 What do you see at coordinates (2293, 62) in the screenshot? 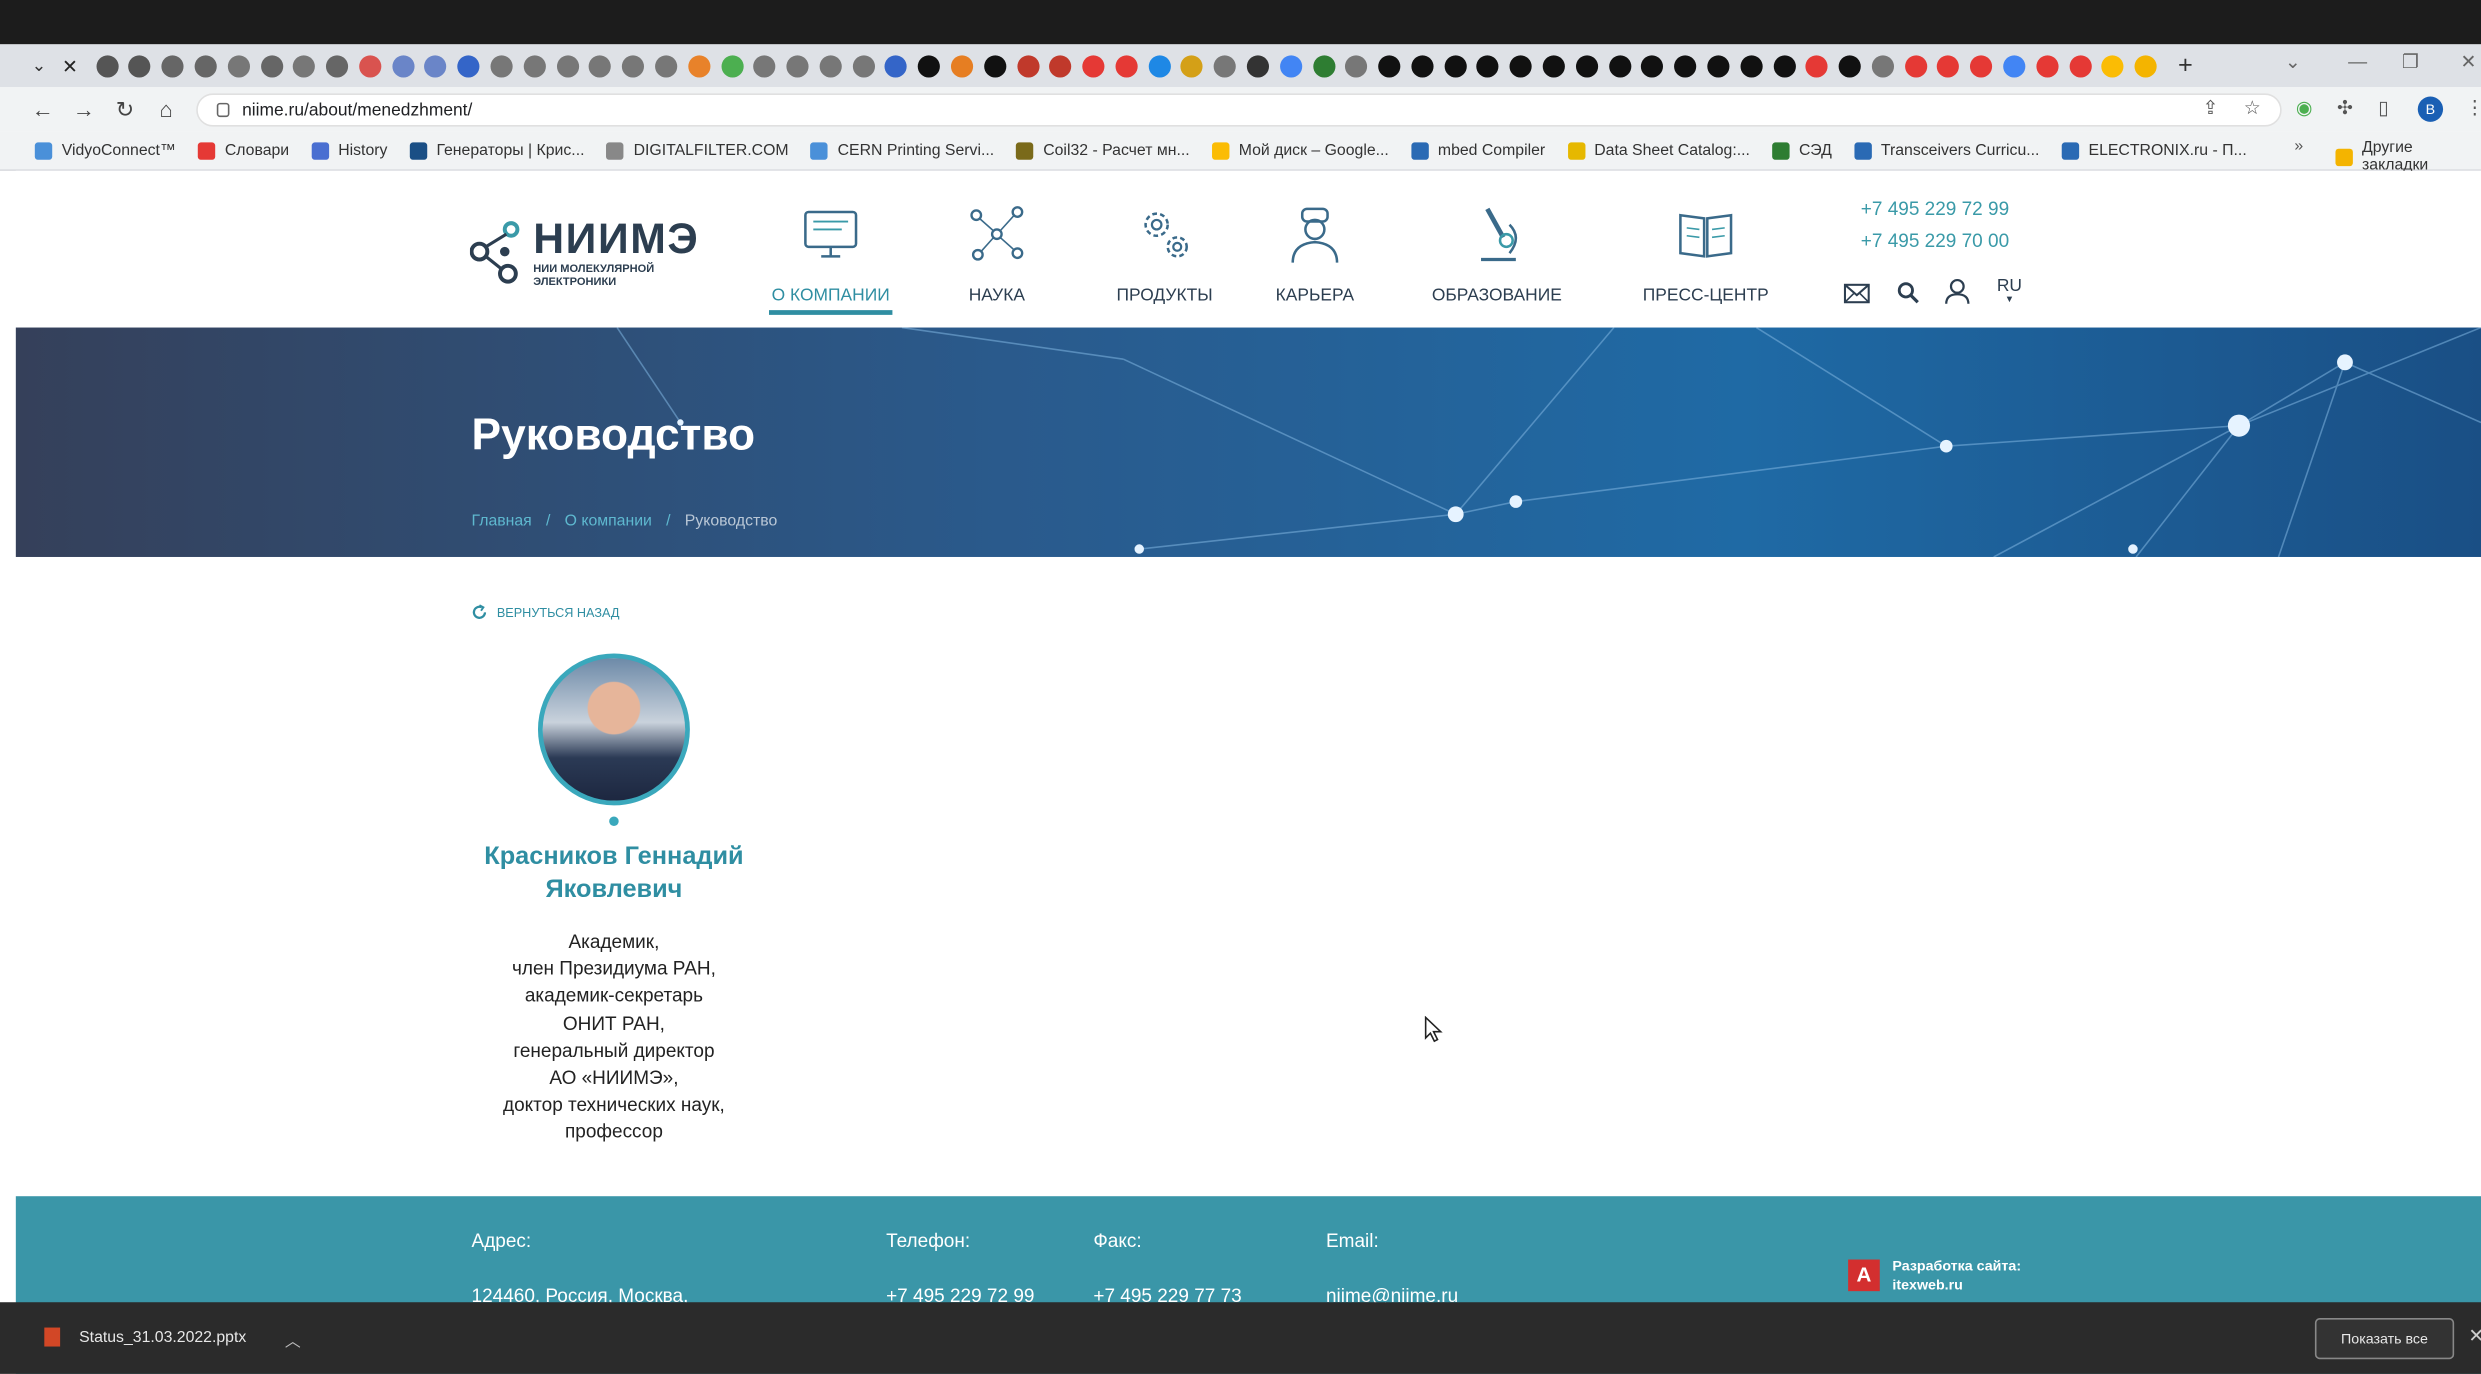
I see `tab-list-icon: ⌄` at bounding box center [2293, 62].